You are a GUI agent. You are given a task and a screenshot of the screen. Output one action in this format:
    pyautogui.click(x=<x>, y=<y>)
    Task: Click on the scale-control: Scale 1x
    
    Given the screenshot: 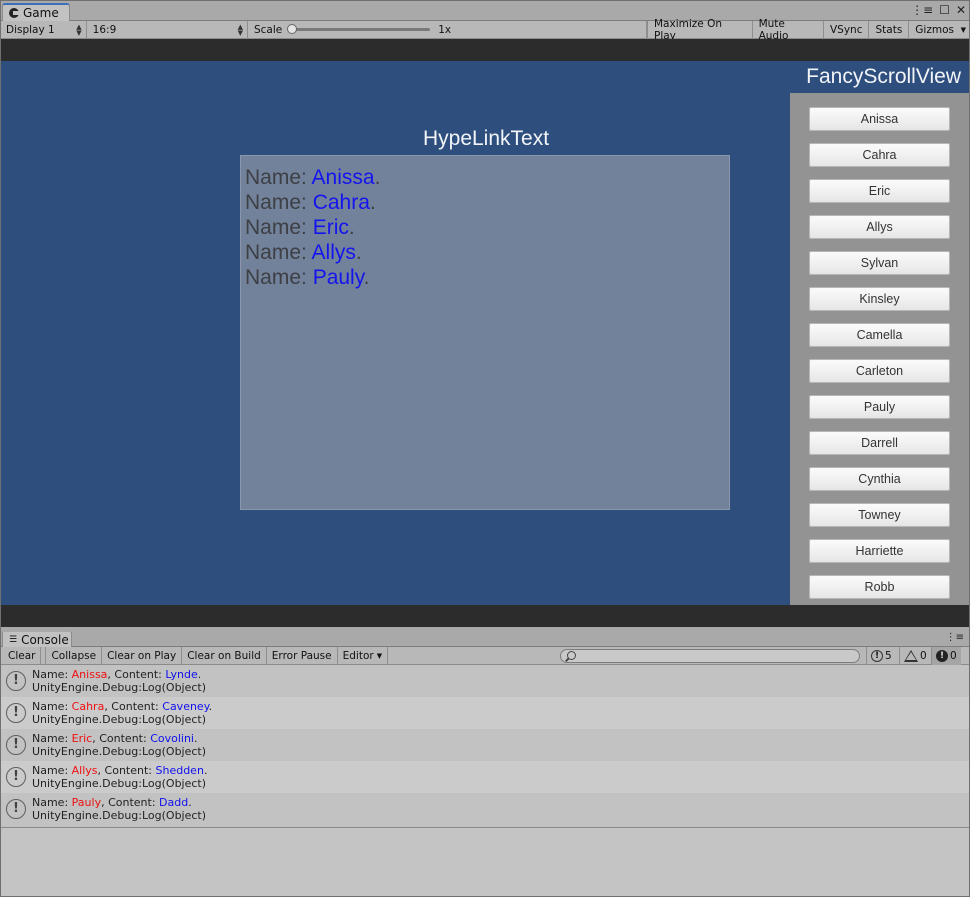 What is the action you would take?
    pyautogui.click(x=447, y=29)
    